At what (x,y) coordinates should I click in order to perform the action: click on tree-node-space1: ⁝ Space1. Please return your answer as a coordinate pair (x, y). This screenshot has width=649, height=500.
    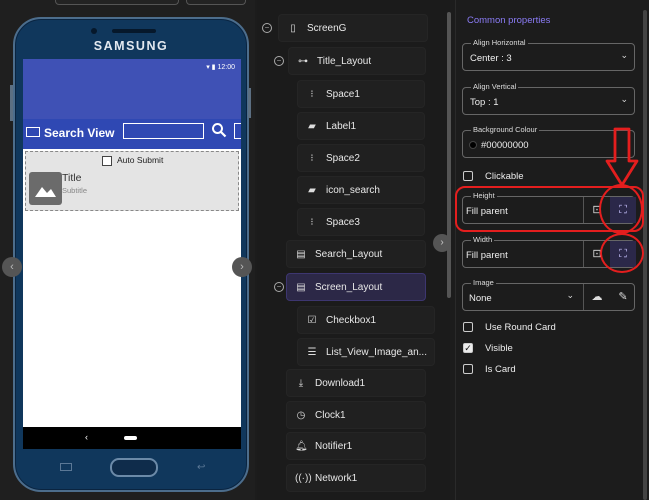
    Looking at the image, I should click on (361, 94).